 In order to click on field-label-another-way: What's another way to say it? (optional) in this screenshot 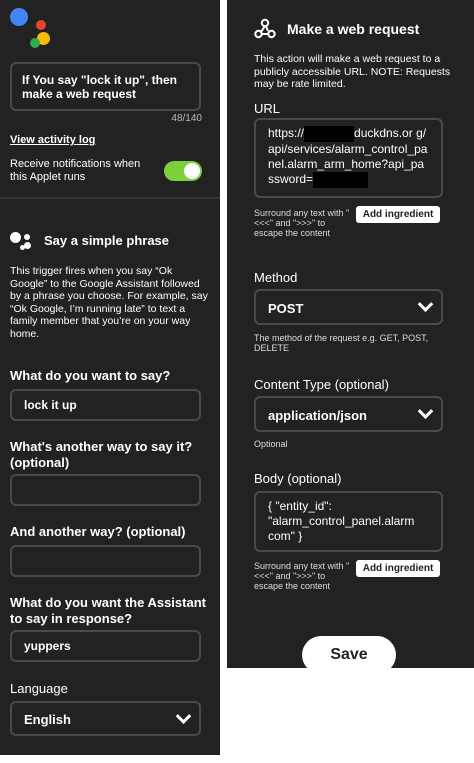, I will do `click(101, 454)`.